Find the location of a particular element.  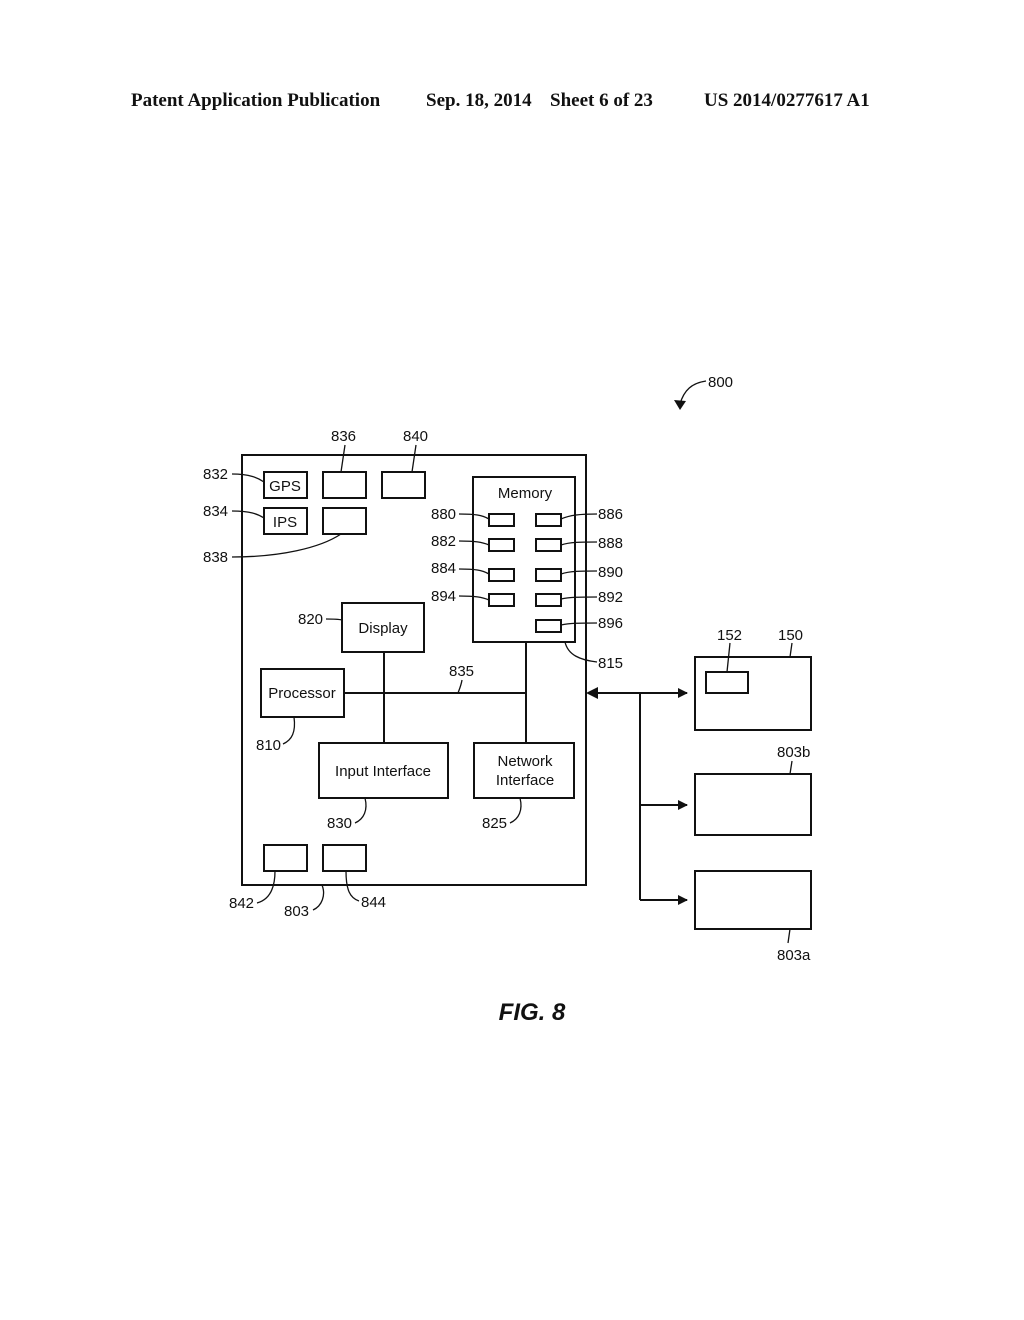

ref-803-leader is located at coordinates (318, 897).